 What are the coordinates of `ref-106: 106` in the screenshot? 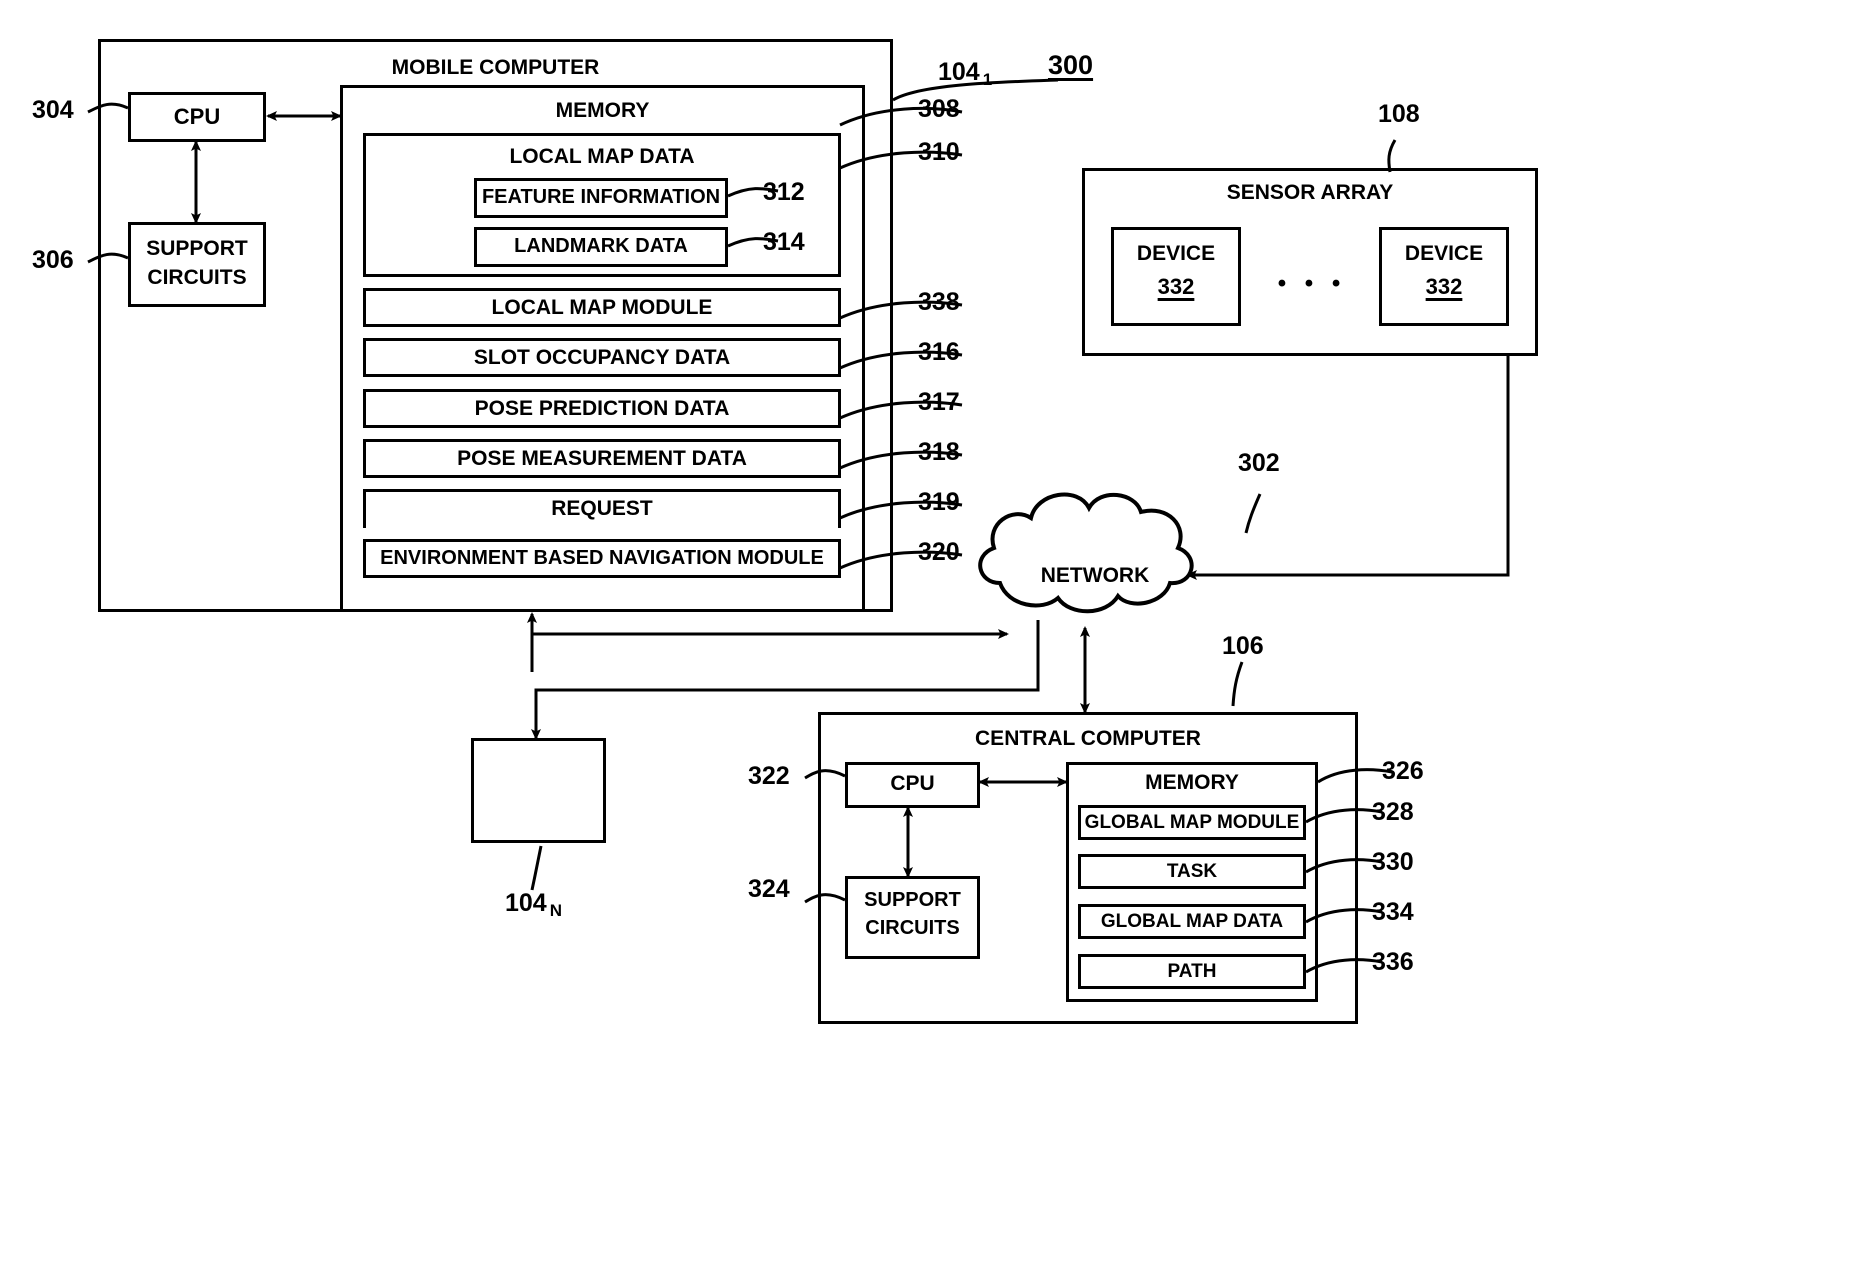 It's located at (1243, 646).